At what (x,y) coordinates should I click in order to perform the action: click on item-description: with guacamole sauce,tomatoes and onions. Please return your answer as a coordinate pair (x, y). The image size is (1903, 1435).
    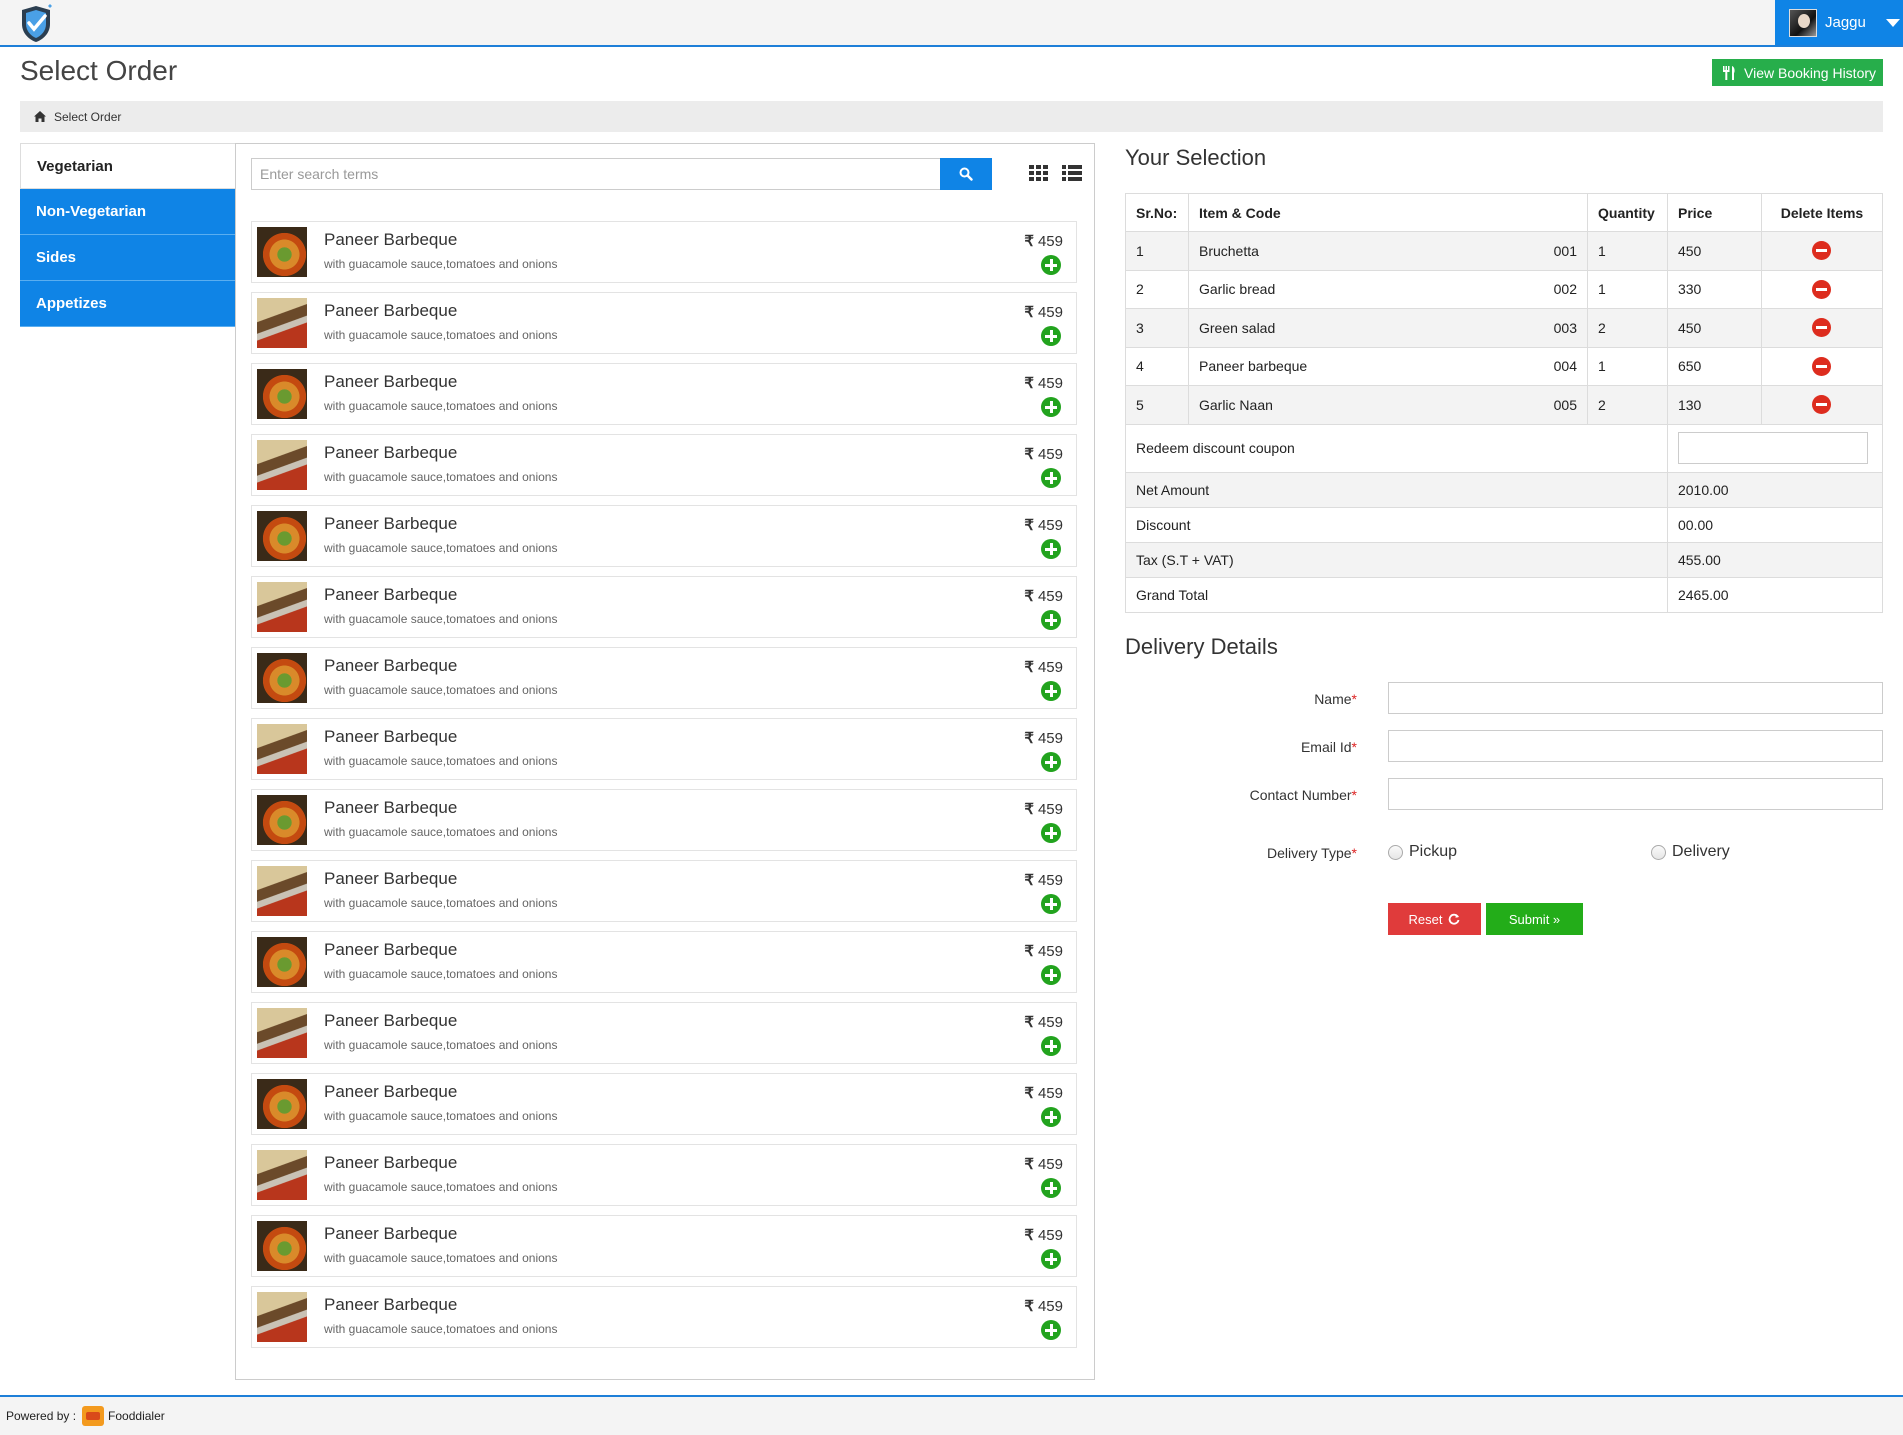
    Looking at the image, I should click on (441, 1045).